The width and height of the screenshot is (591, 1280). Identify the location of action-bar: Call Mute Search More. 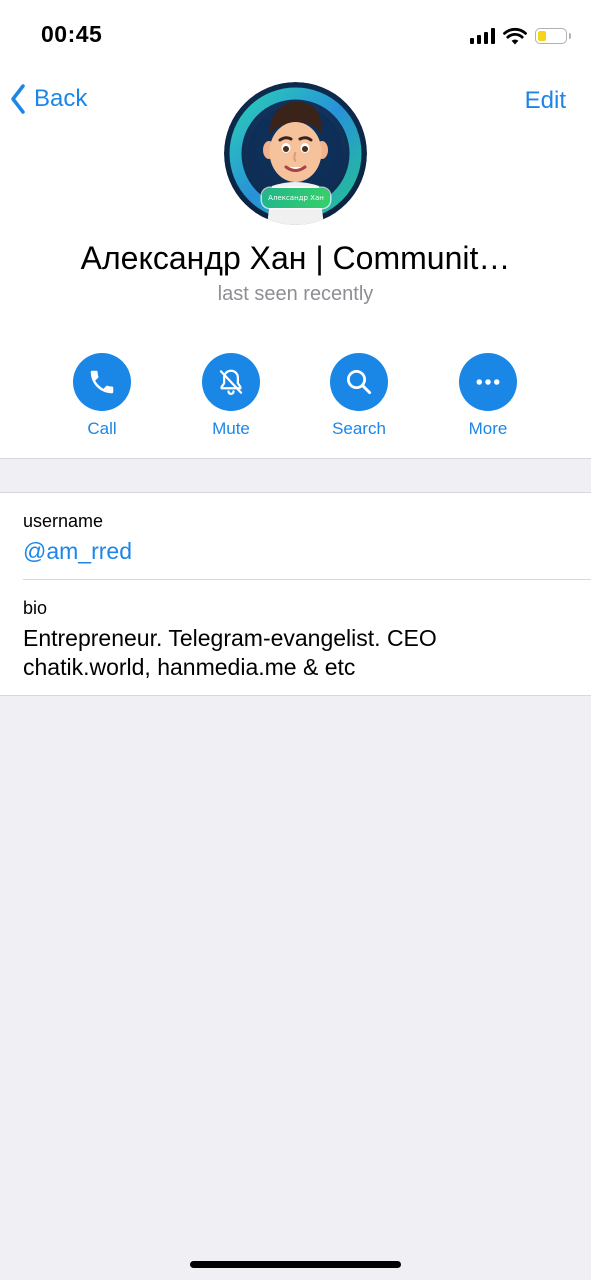
(295, 398).